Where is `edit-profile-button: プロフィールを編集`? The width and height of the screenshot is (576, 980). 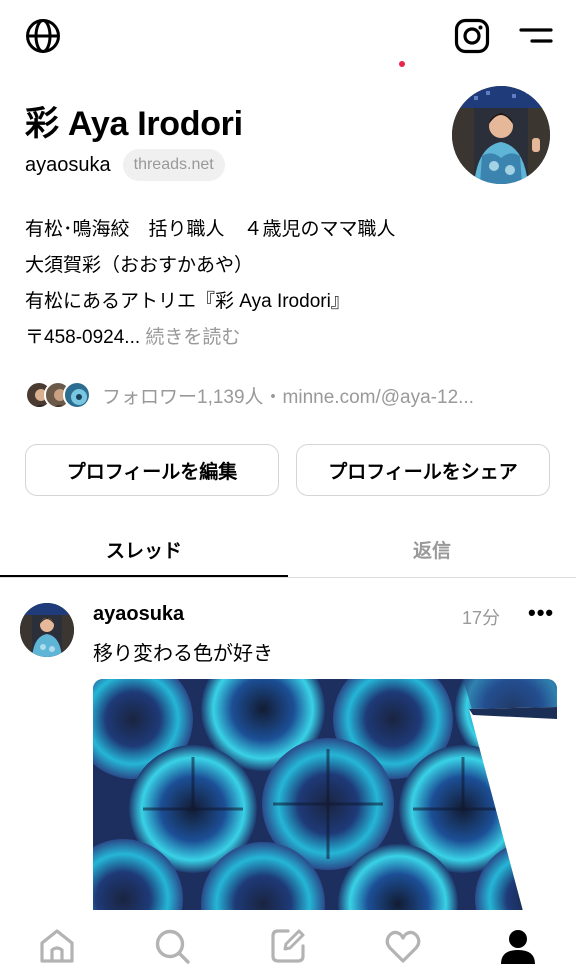 edit-profile-button: プロフィールを編集 is located at coordinates (152, 470).